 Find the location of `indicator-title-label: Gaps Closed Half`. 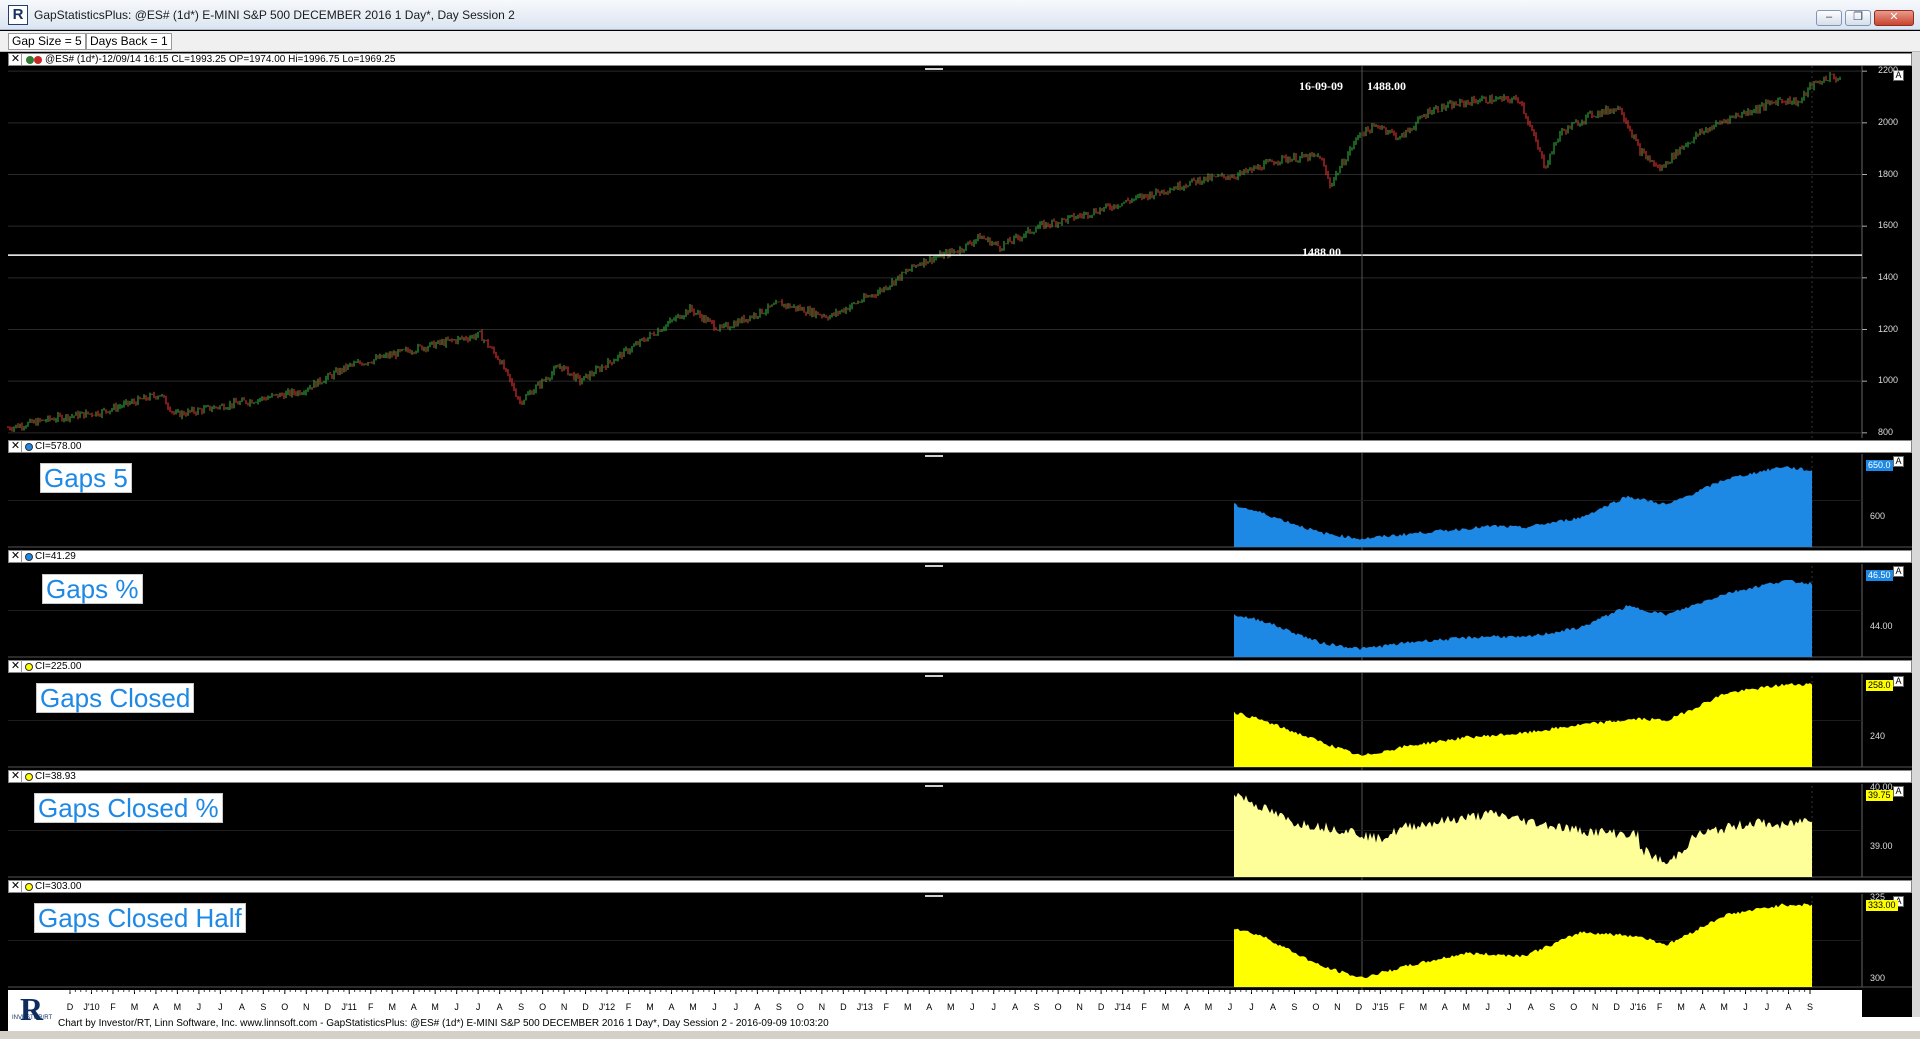

indicator-title-label: Gaps Closed Half is located at coordinates (140, 918).